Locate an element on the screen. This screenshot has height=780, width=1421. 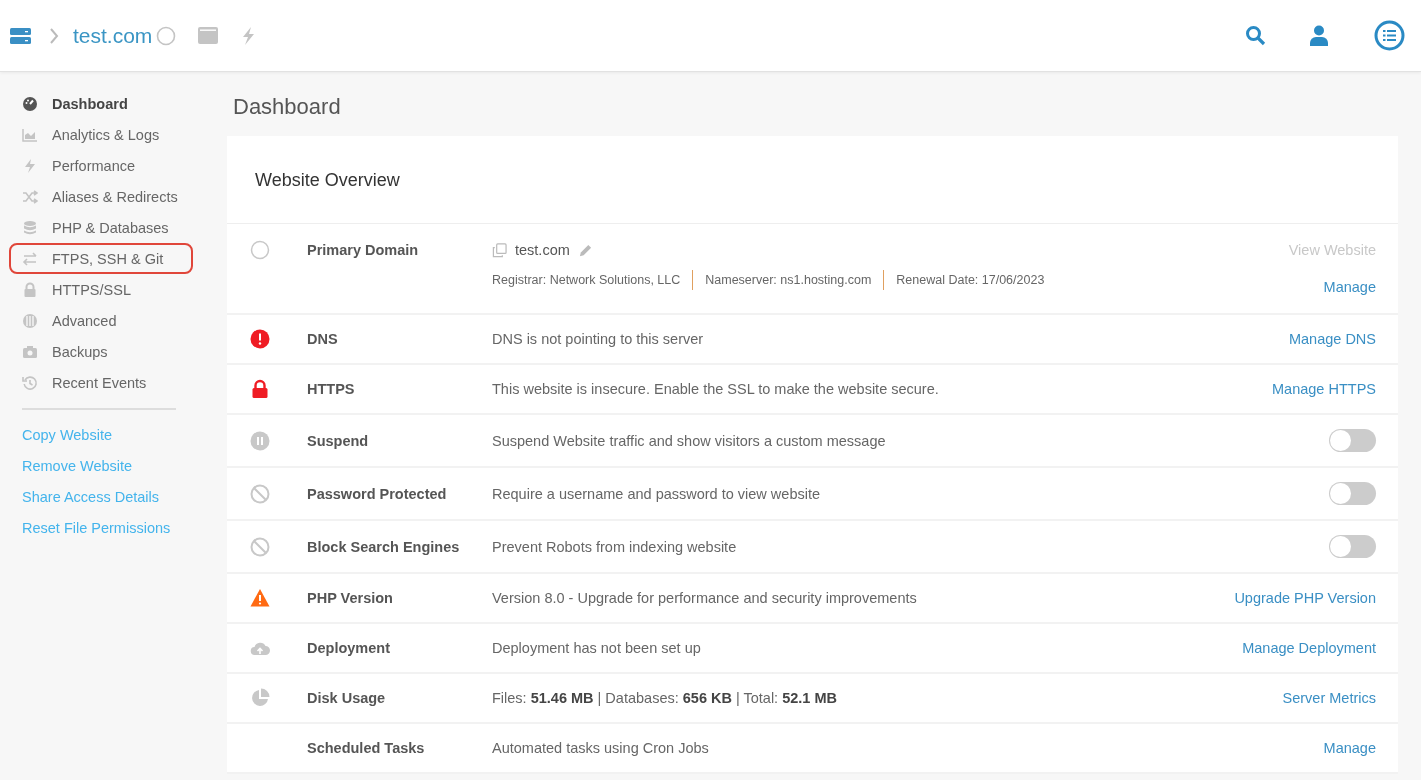
row-description: Deployment has not been set up is located at coordinates (597, 648).